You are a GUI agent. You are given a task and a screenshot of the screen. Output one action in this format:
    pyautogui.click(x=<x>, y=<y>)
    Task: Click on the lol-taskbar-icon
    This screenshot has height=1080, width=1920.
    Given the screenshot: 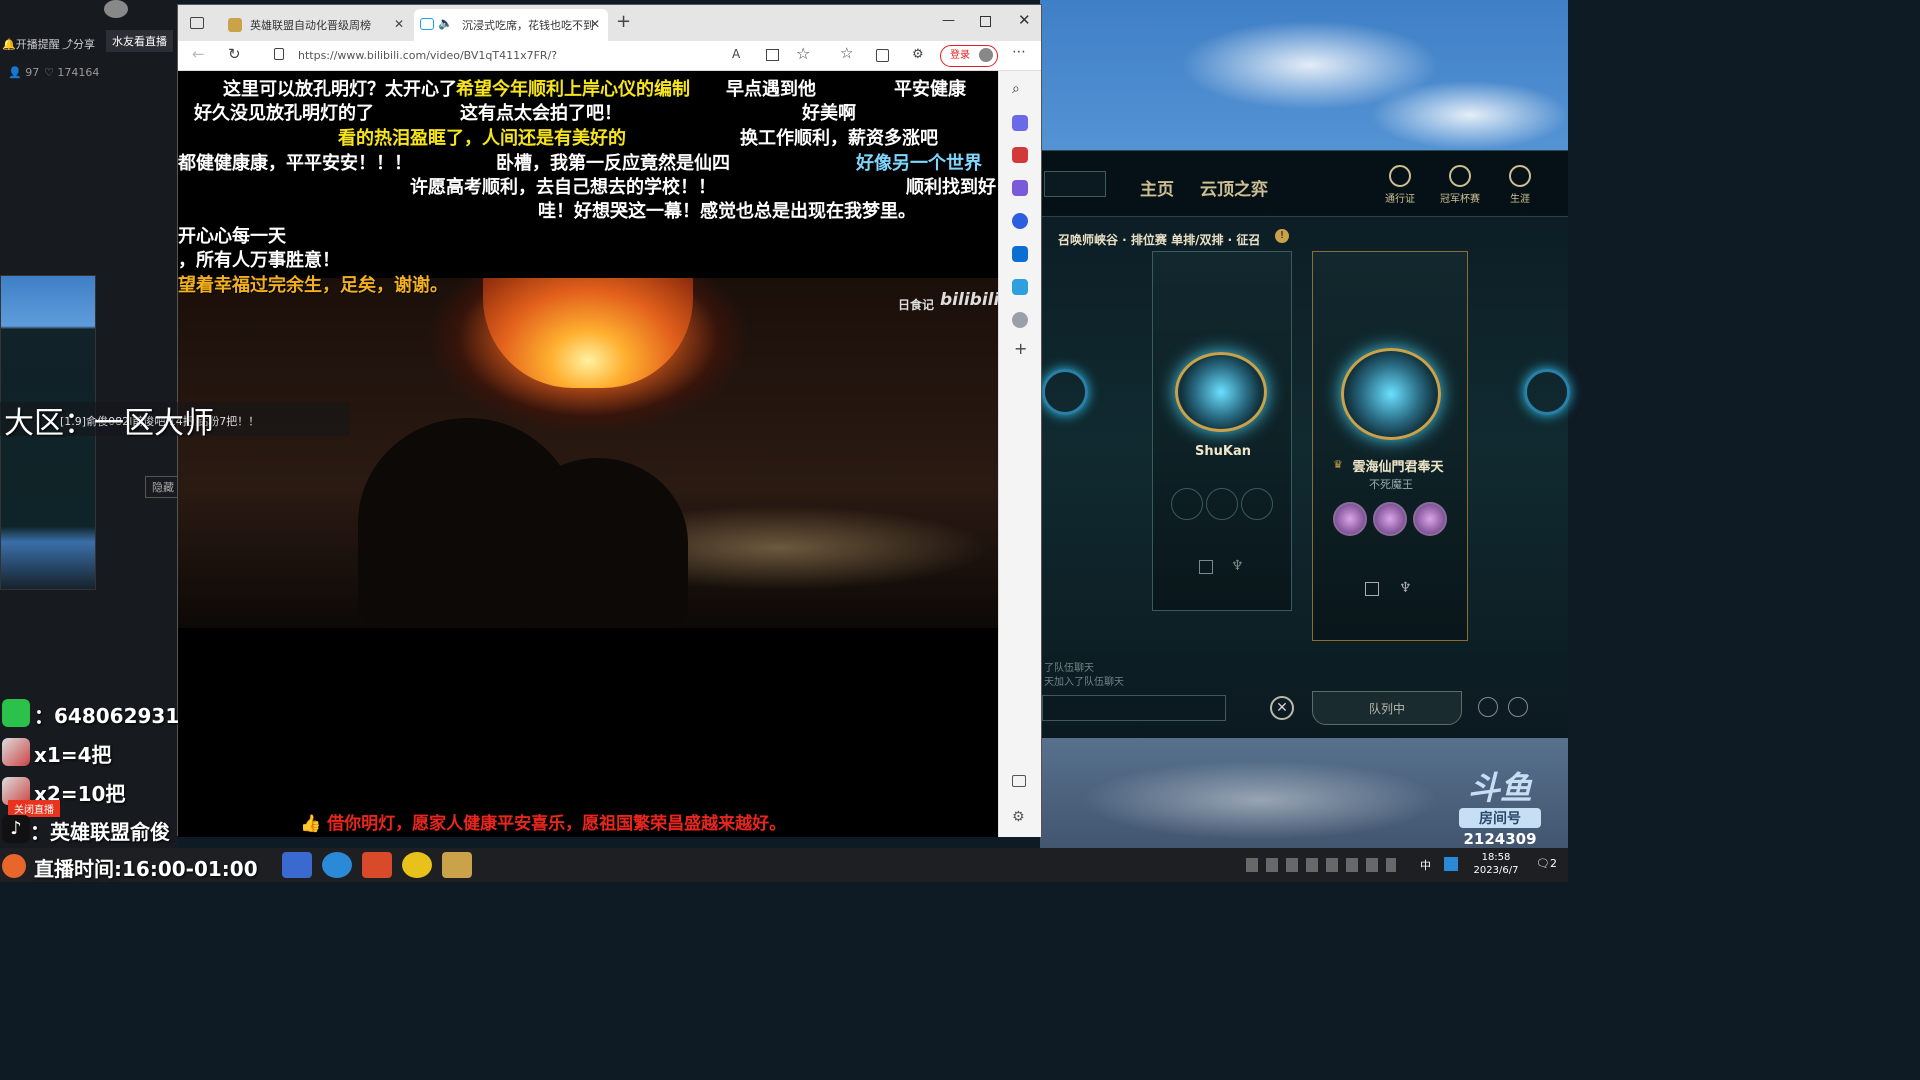 What is the action you would take?
    pyautogui.click(x=457, y=865)
    